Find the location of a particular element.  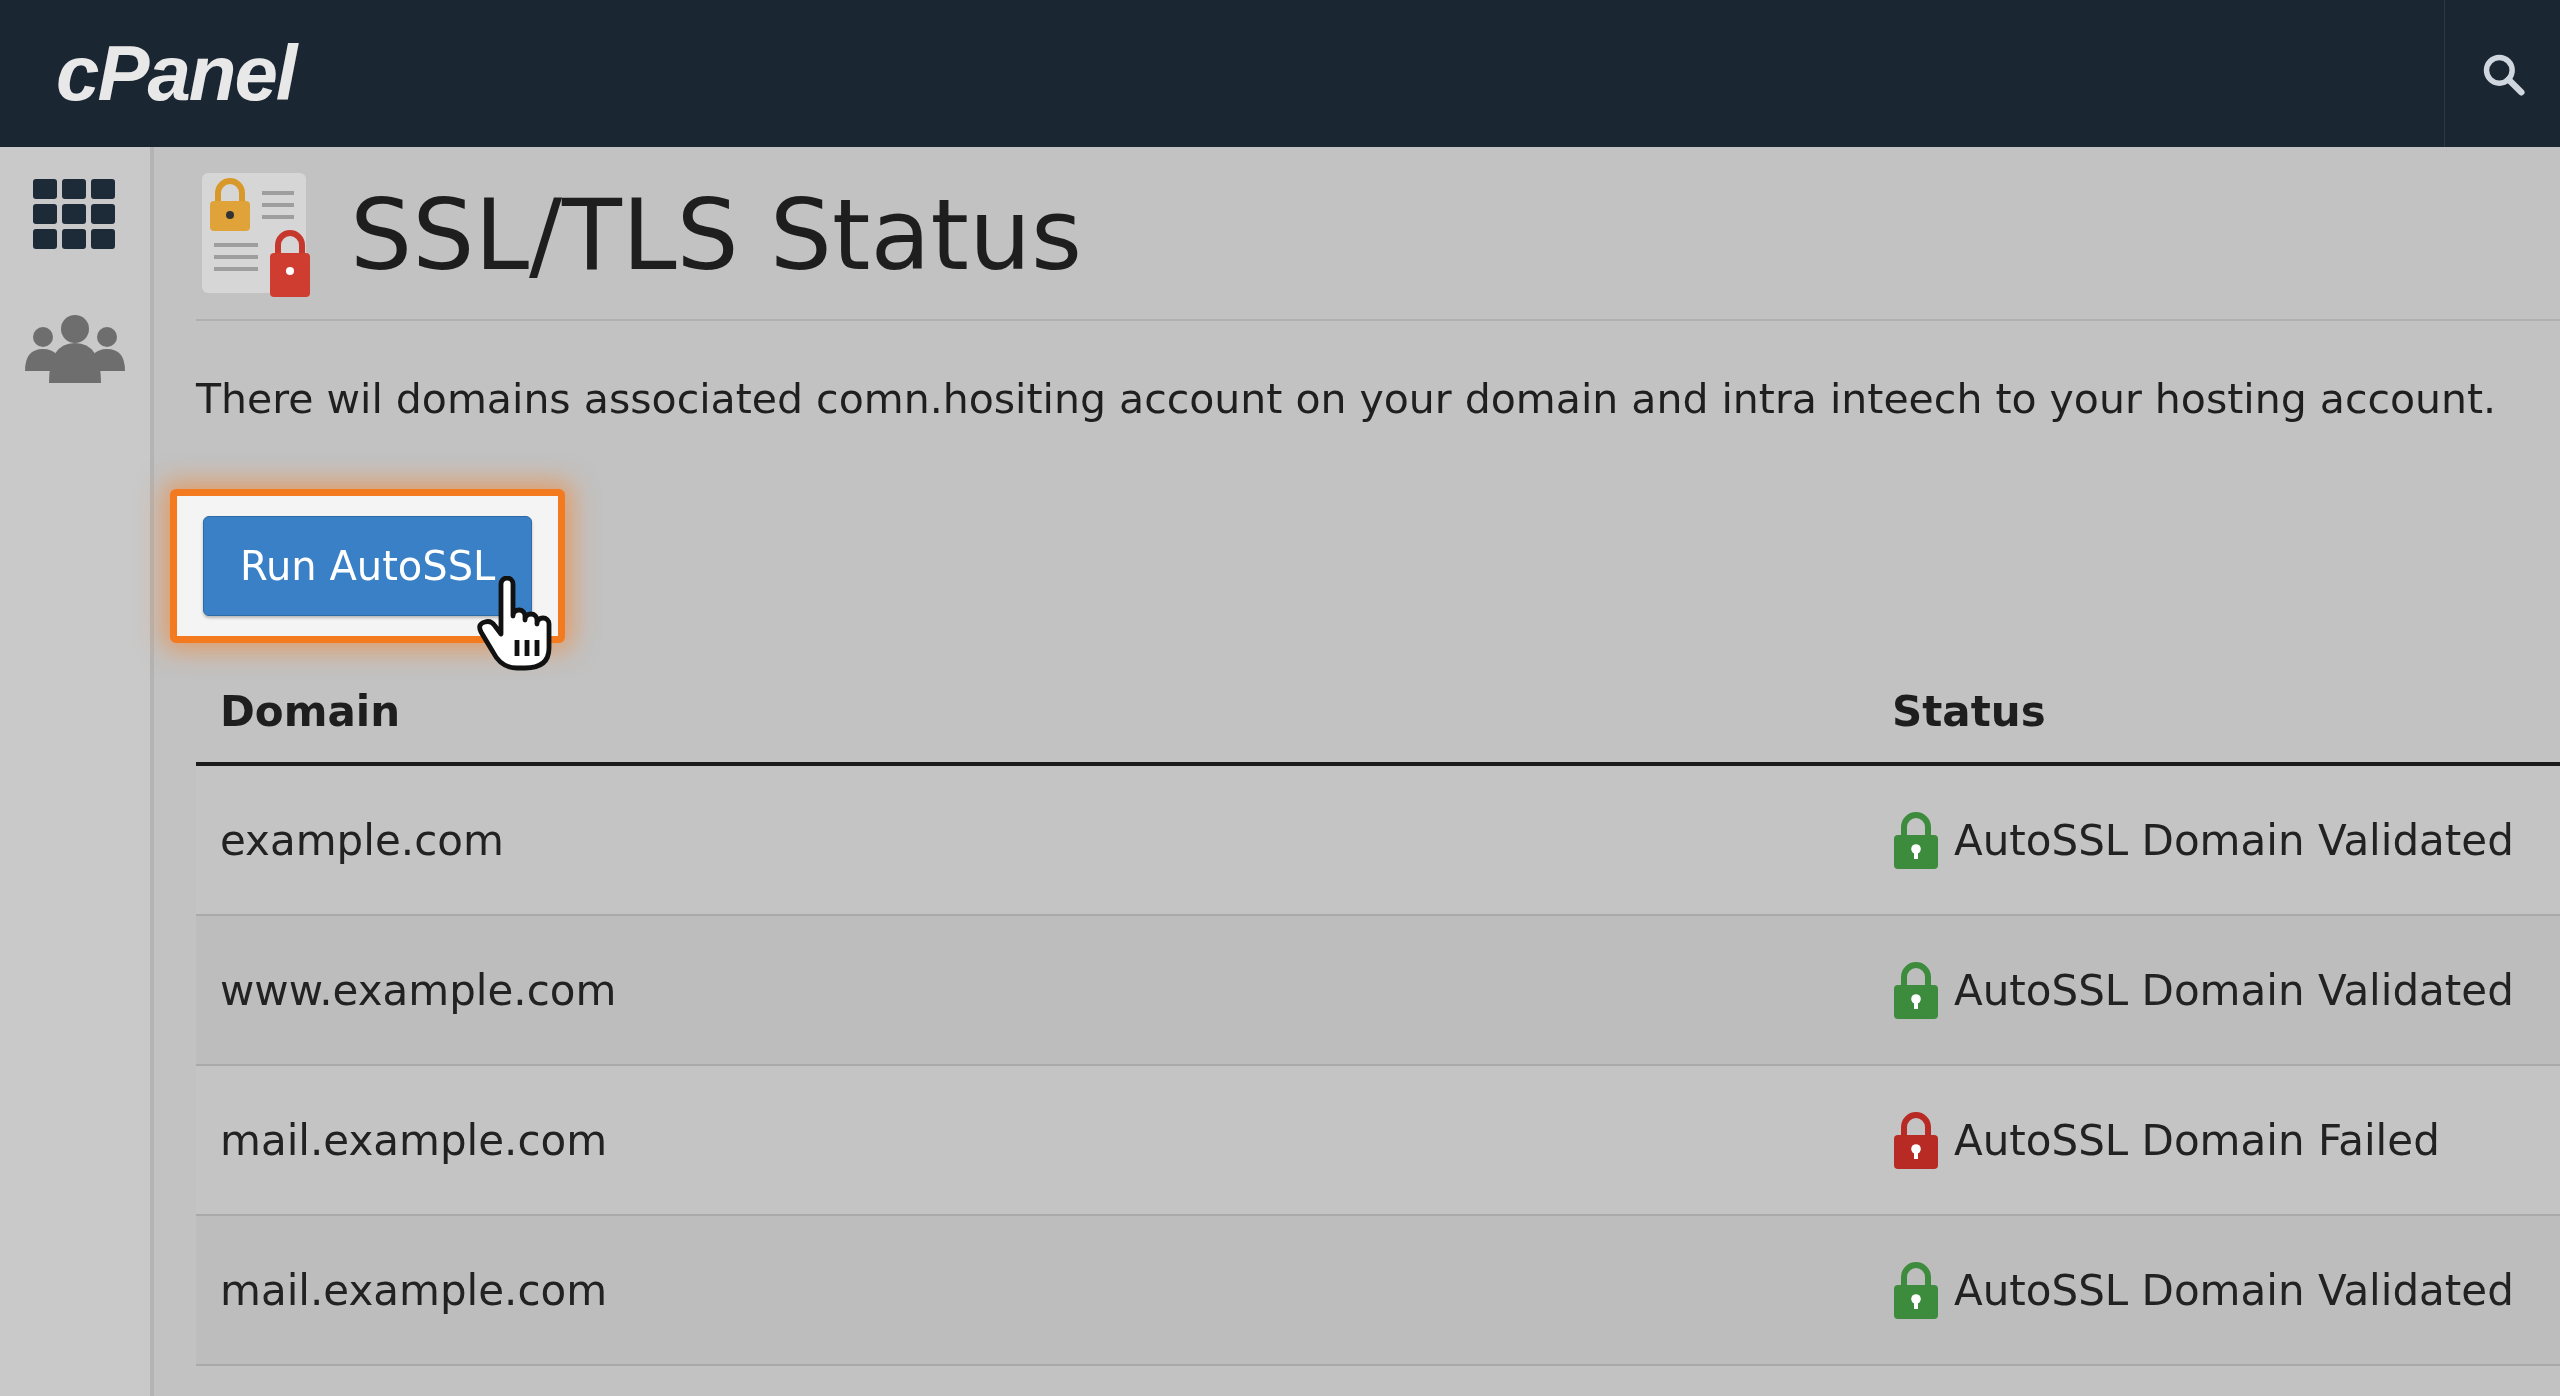

page-title: SSL/TLS Status is located at coordinates (716, 236).